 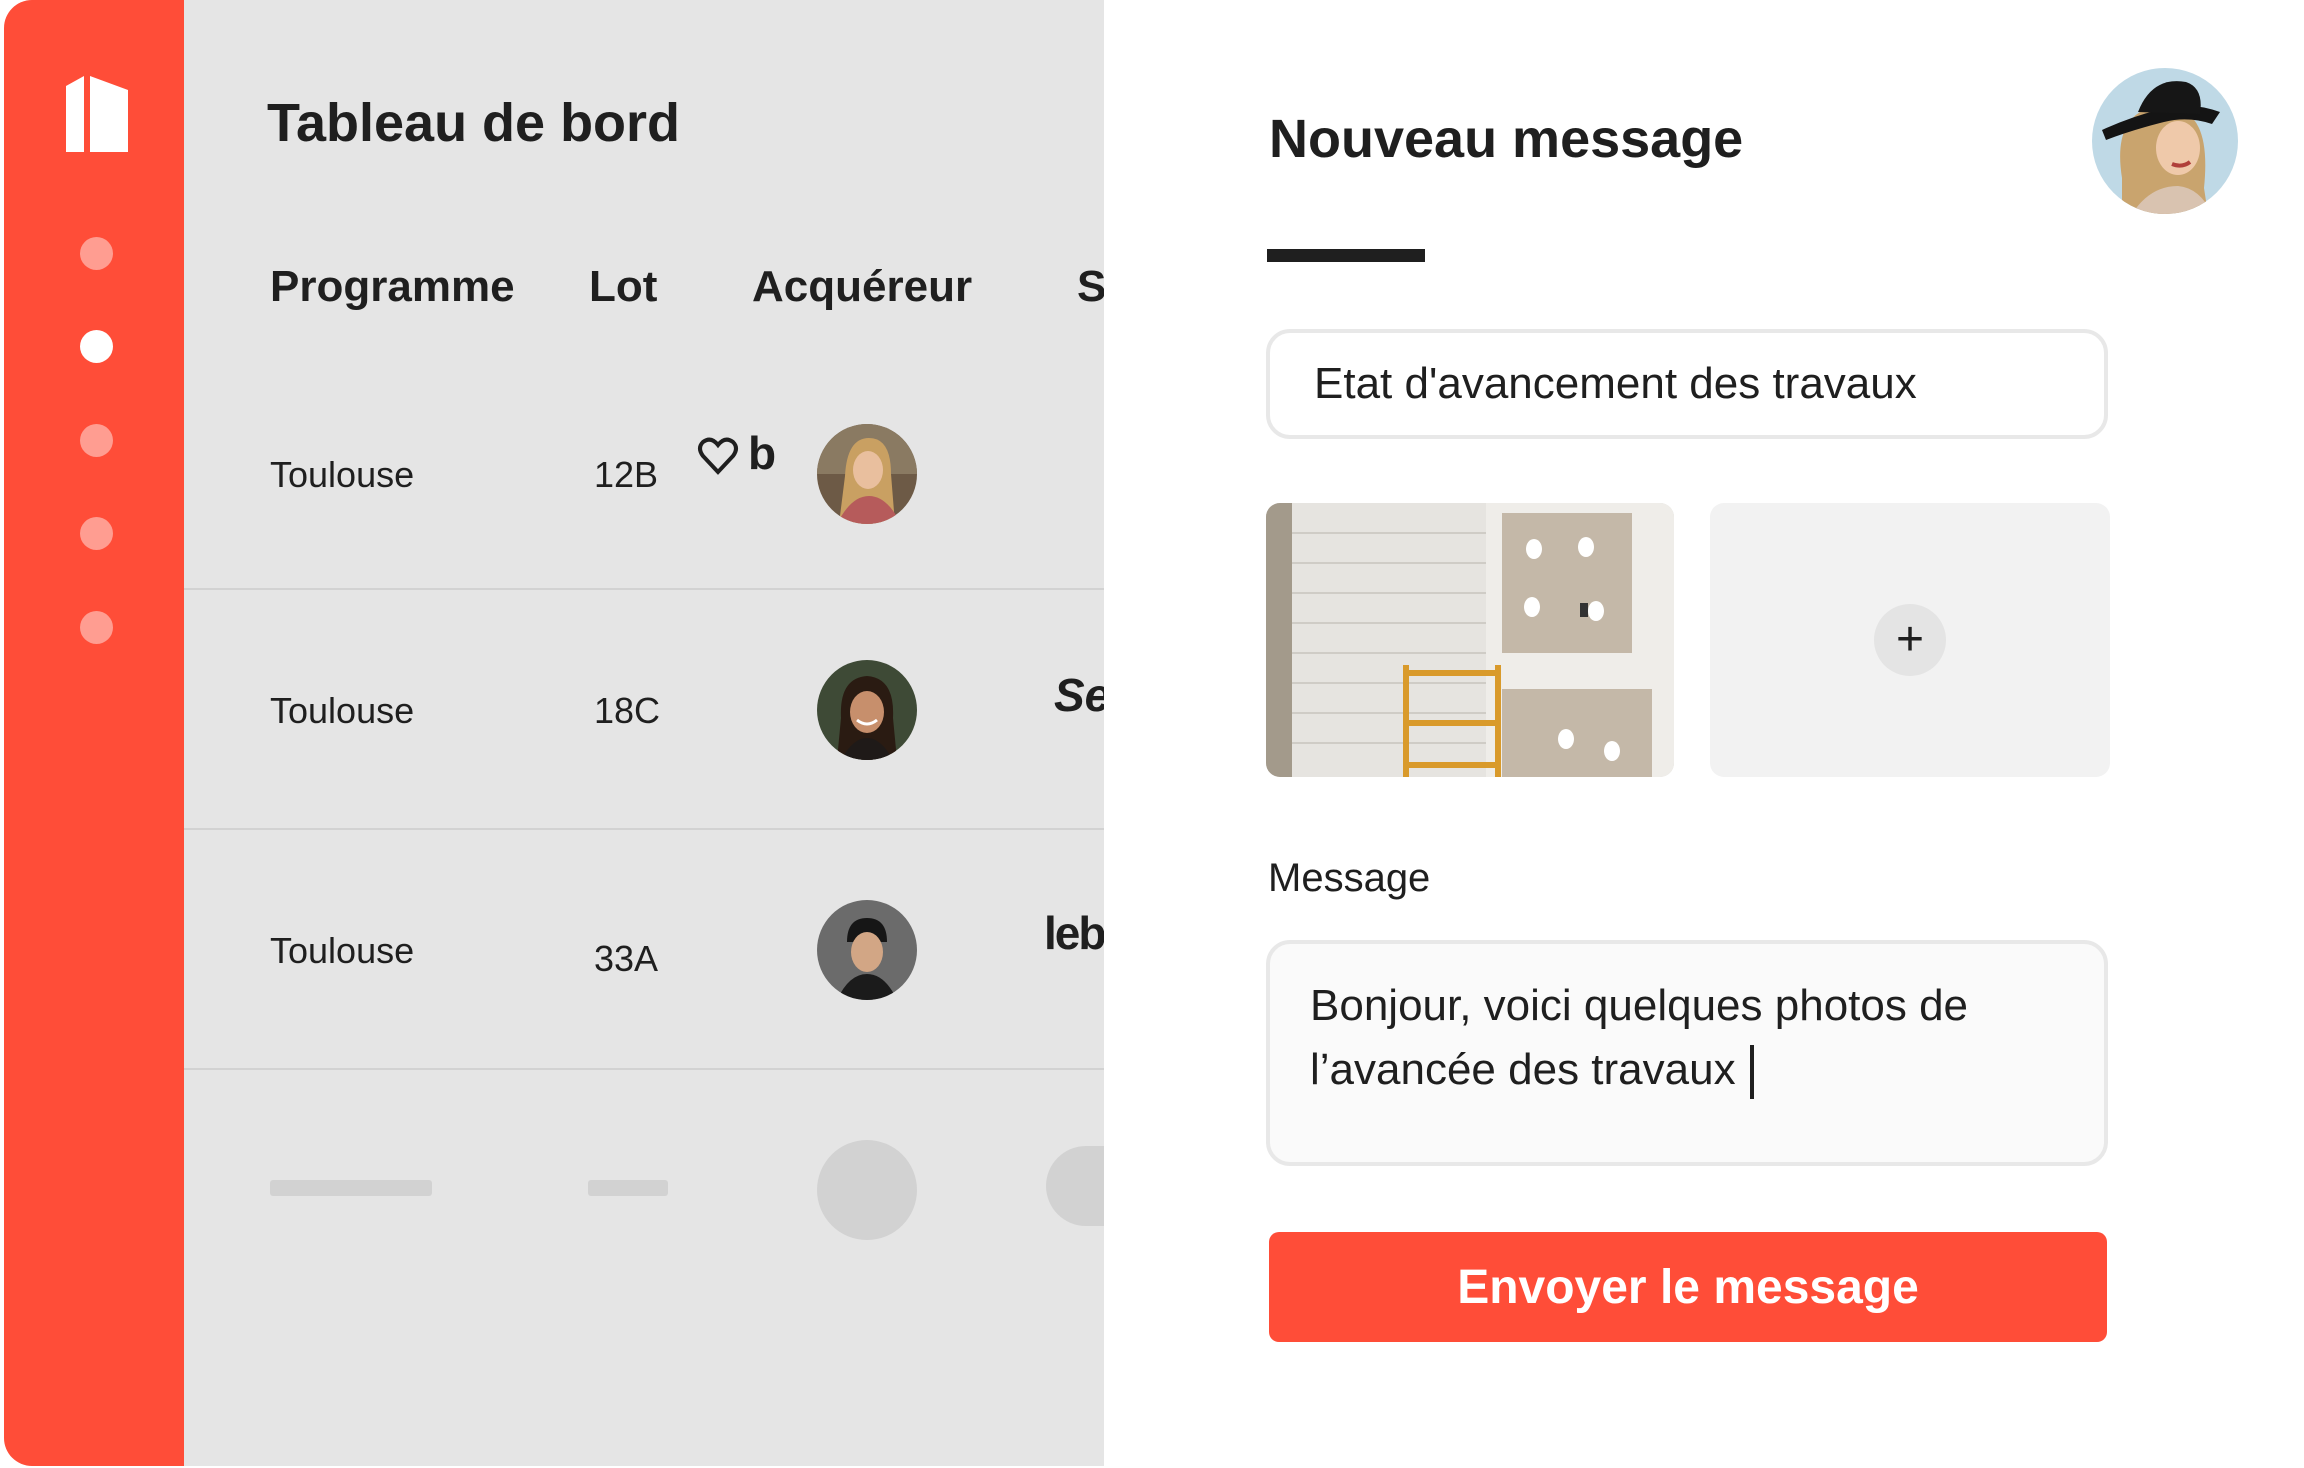 What do you see at coordinates (392, 287) in the screenshot?
I see `column-header-programme: Programme` at bounding box center [392, 287].